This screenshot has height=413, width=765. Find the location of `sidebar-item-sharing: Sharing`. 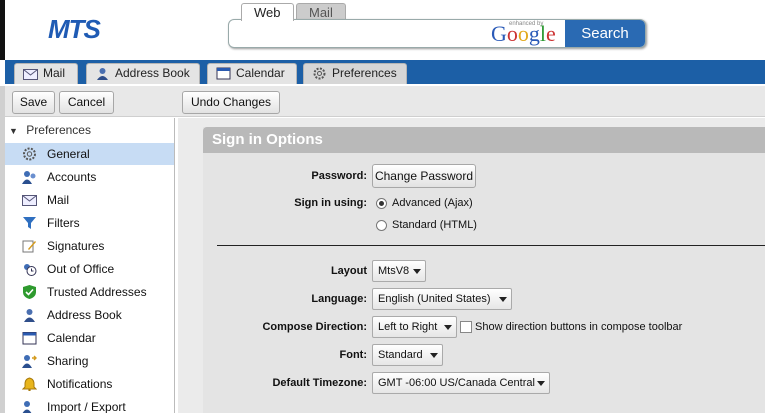

sidebar-item-sharing: Sharing is located at coordinates (89, 361).